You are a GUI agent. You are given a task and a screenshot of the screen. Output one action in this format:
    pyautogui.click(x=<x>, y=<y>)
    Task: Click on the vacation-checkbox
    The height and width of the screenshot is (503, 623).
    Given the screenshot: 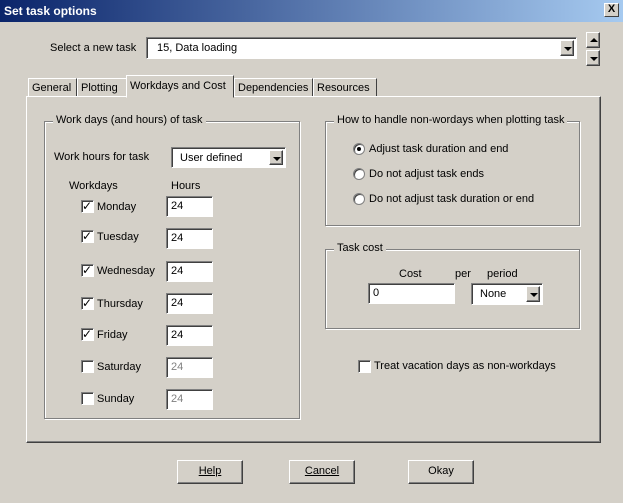 What is the action you would take?
    pyautogui.click(x=364, y=366)
    